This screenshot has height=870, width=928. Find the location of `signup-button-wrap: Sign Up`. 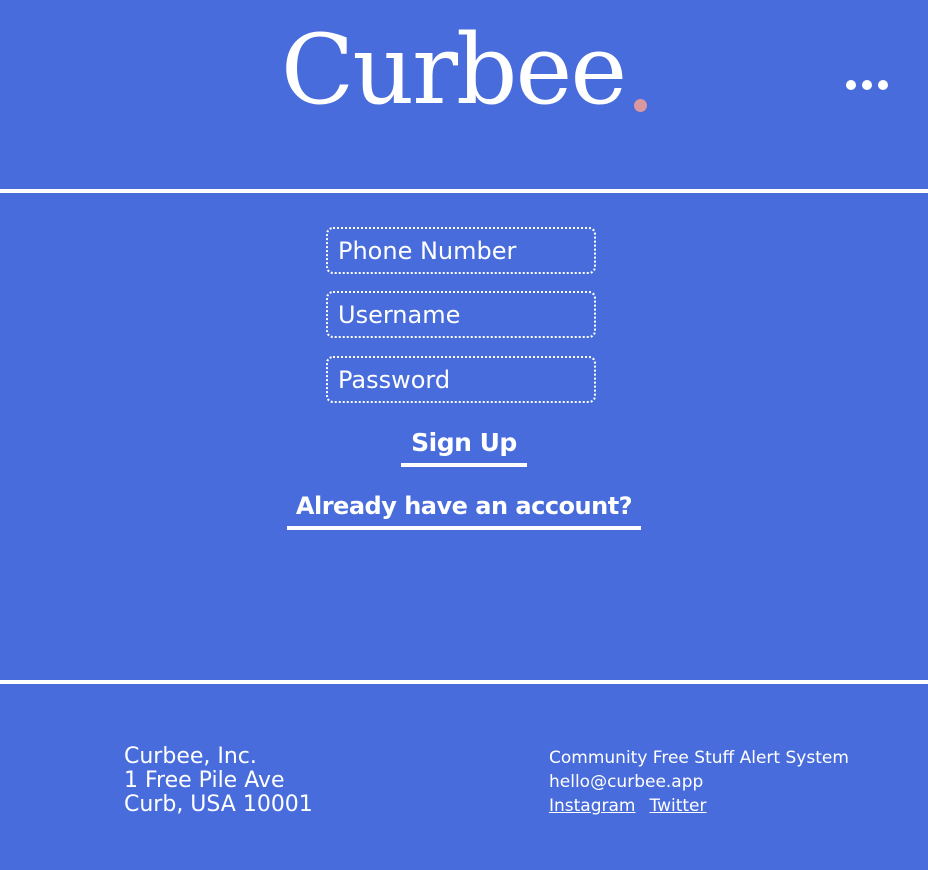

signup-button-wrap: Sign Up is located at coordinates (464, 447).